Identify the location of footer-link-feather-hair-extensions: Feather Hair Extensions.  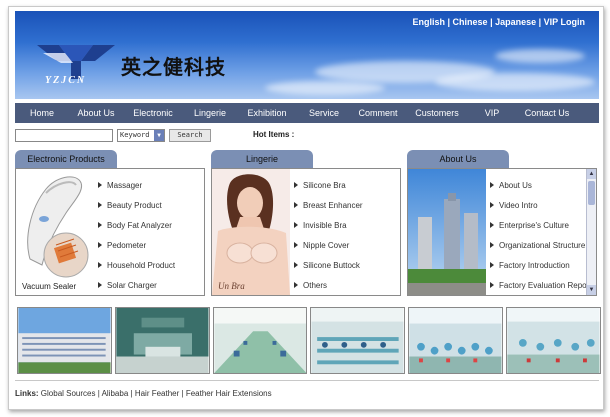
(229, 393).